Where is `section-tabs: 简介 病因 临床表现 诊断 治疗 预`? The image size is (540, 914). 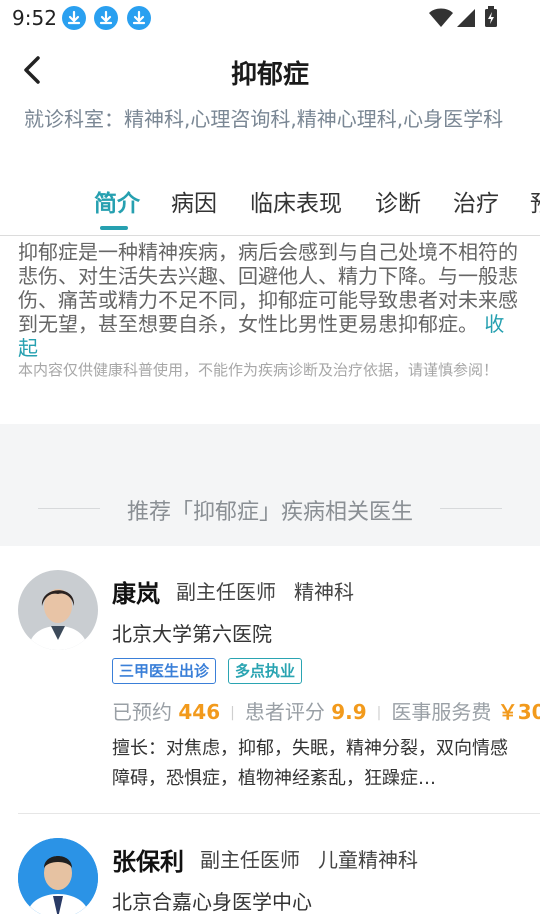 section-tabs: 简介 病因 临床表现 诊断 治疗 预 is located at coordinates (270, 208).